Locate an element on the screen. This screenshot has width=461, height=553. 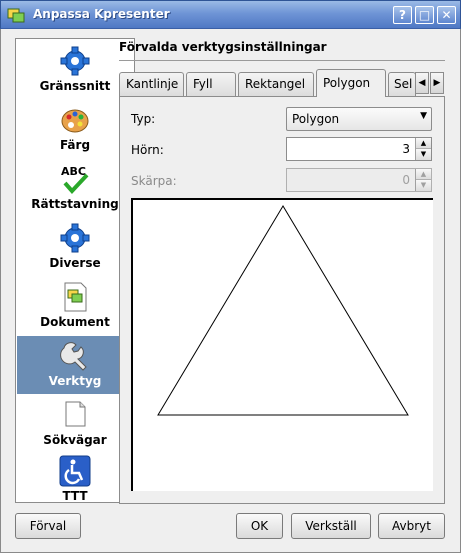
defaults-button: Förval is located at coordinates (48, 526).